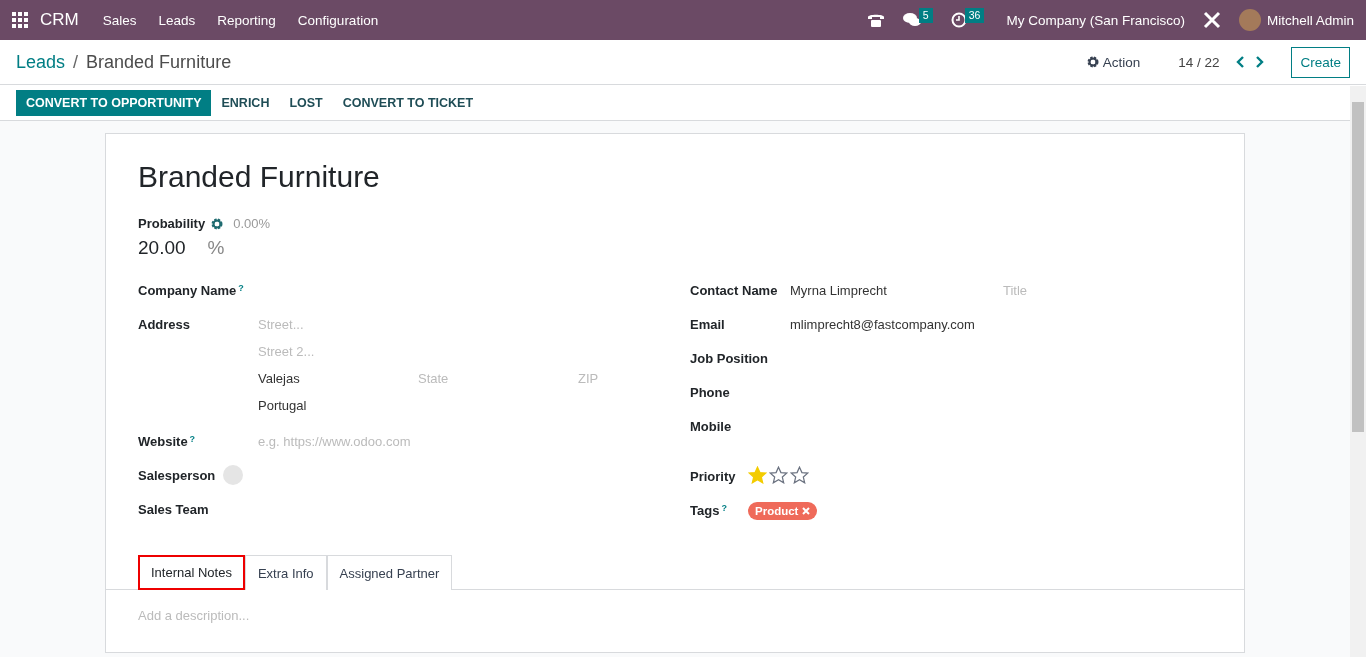  What do you see at coordinates (172, 223) in the screenshot?
I see `probability-label: Probability` at bounding box center [172, 223].